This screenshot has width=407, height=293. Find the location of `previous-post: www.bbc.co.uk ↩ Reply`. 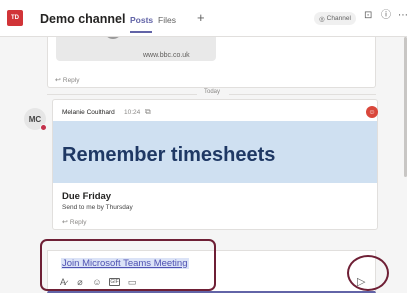

previous-post: www.bbc.co.uk ↩ Reply is located at coordinates (211, 62).